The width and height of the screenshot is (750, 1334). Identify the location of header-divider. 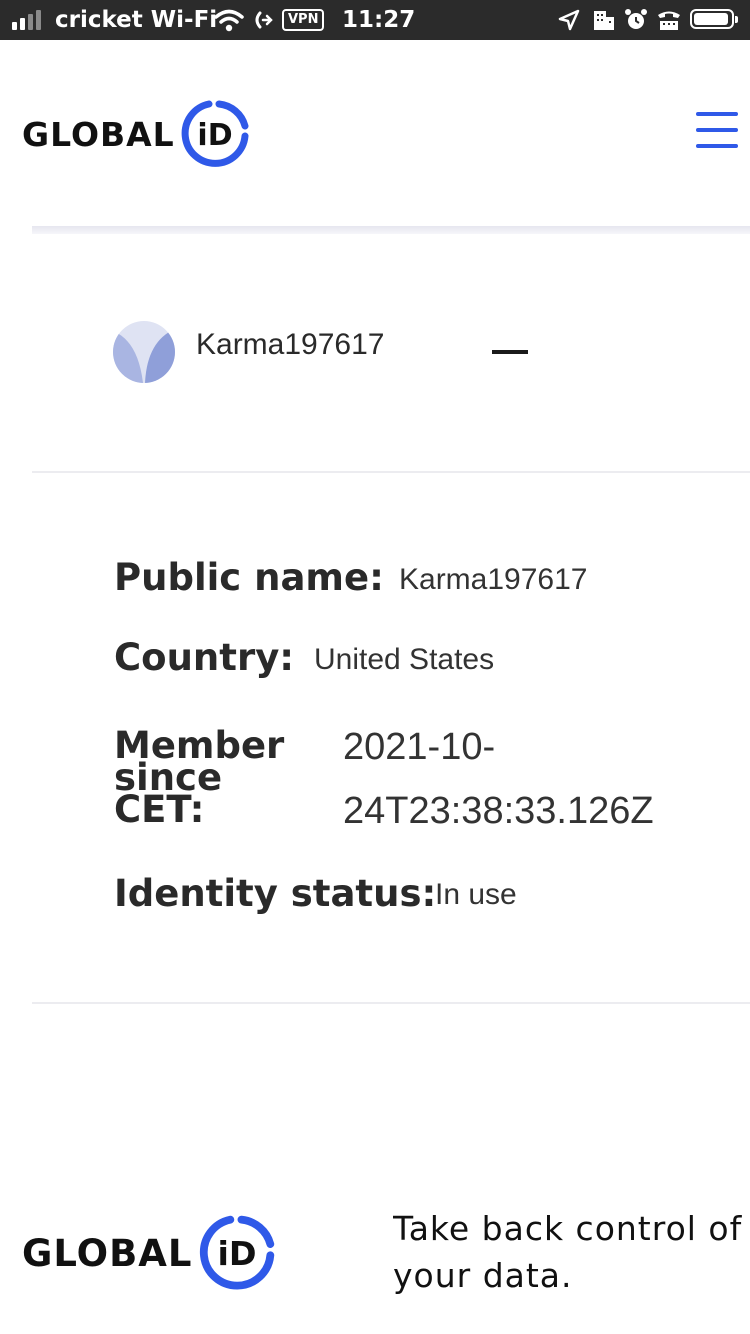
(391, 230).